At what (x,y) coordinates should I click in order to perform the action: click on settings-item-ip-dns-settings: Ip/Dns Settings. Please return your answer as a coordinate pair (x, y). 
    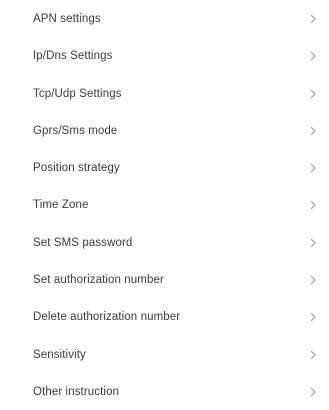
    Looking at the image, I should click on (164, 55).